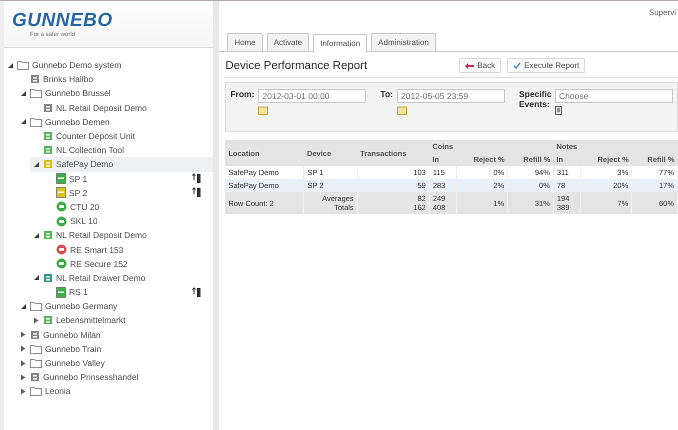 The image size is (678, 430). What do you see at coordinates (90, 150) in the screenshot?
I see `tree-item: NL Collection Tool` at bounding box center [90, 150].